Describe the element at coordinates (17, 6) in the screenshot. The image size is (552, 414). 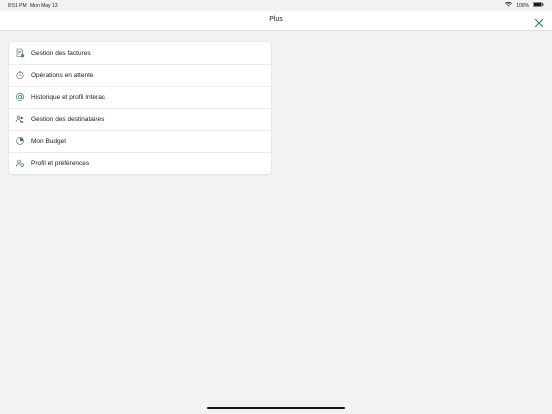
I see `status-time: 8:51 PM` at that location.